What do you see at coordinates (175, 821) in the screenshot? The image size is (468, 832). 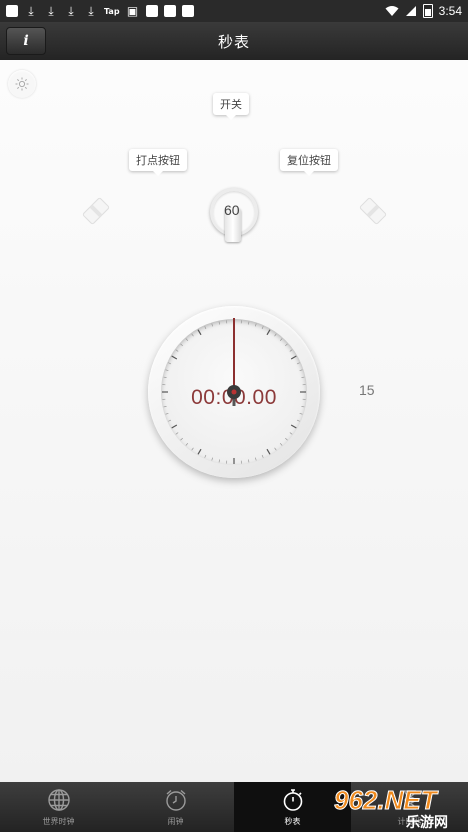 I see `tab-label: 闹钟` at bounding box center [175, 821].